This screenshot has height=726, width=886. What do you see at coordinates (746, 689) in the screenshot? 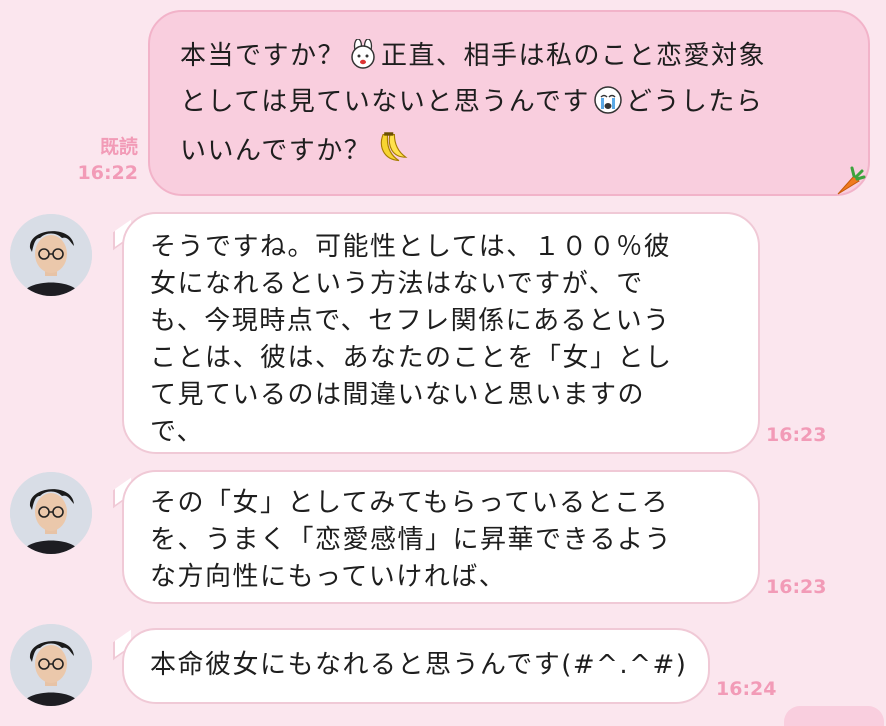
I see `message-time: 16:24` at bounding box center [746, 689].